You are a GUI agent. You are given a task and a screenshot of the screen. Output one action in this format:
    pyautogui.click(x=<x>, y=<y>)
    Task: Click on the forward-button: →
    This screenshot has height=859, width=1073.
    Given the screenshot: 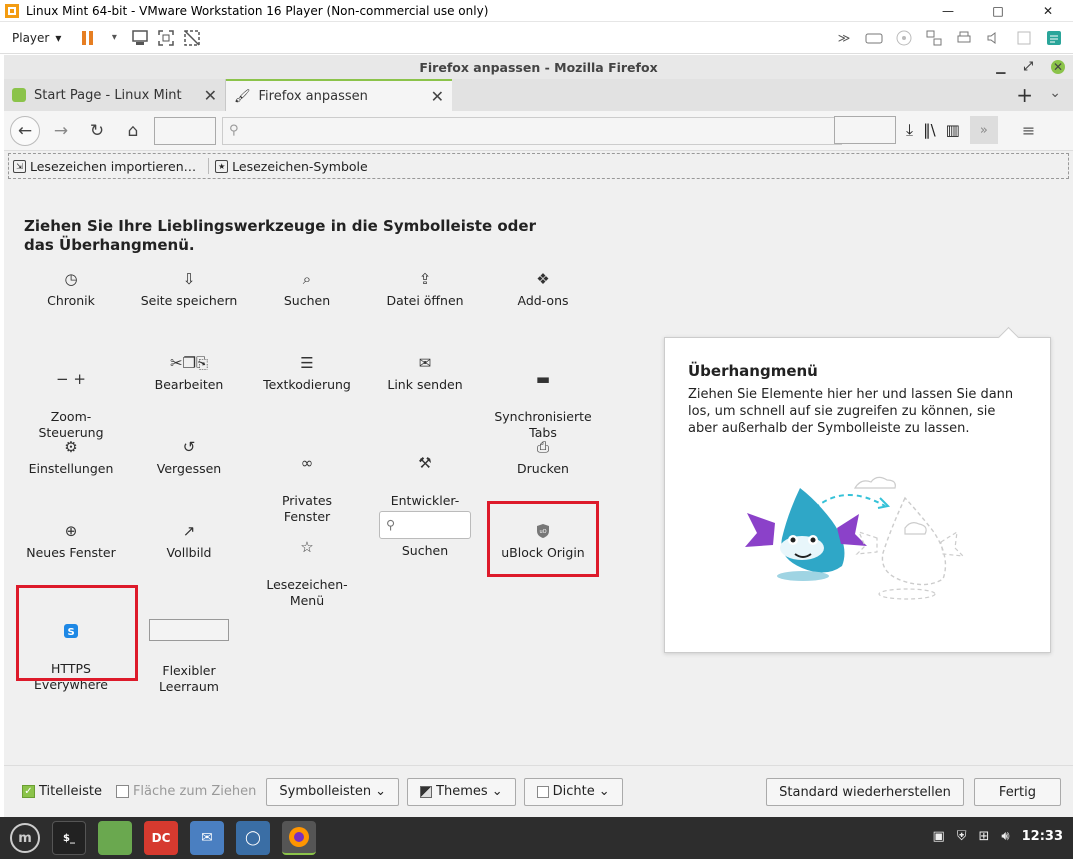 What is the action you would take?
    pyautogui.click(x=61, y=131)
    